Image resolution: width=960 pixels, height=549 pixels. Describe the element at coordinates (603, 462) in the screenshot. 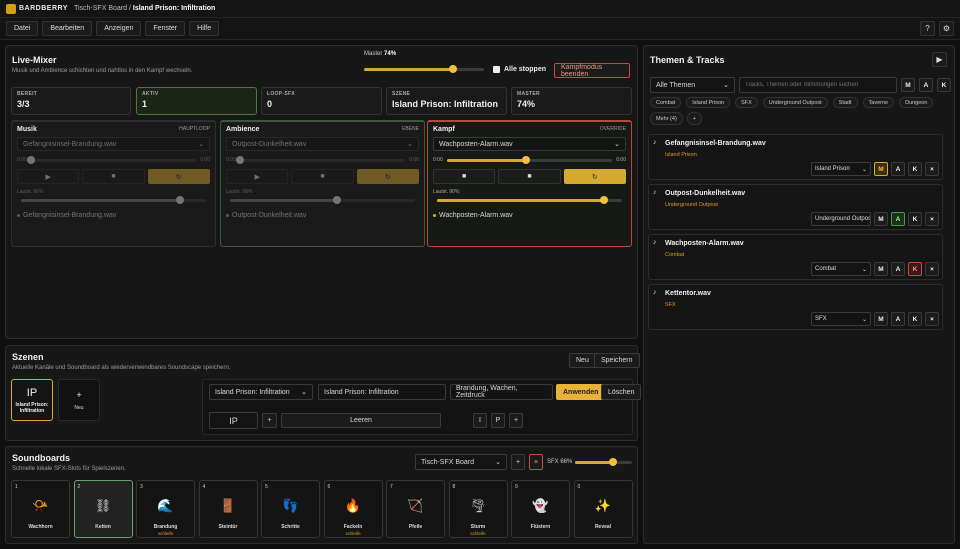

I see `sfx-volume-slider` at that location.